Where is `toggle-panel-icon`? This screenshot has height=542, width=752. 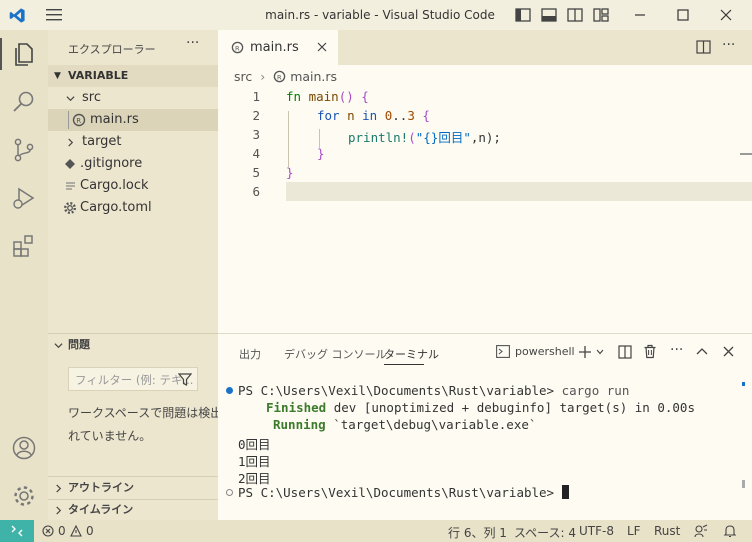 toggle-panel-icon is located at coordinates (549, 15).